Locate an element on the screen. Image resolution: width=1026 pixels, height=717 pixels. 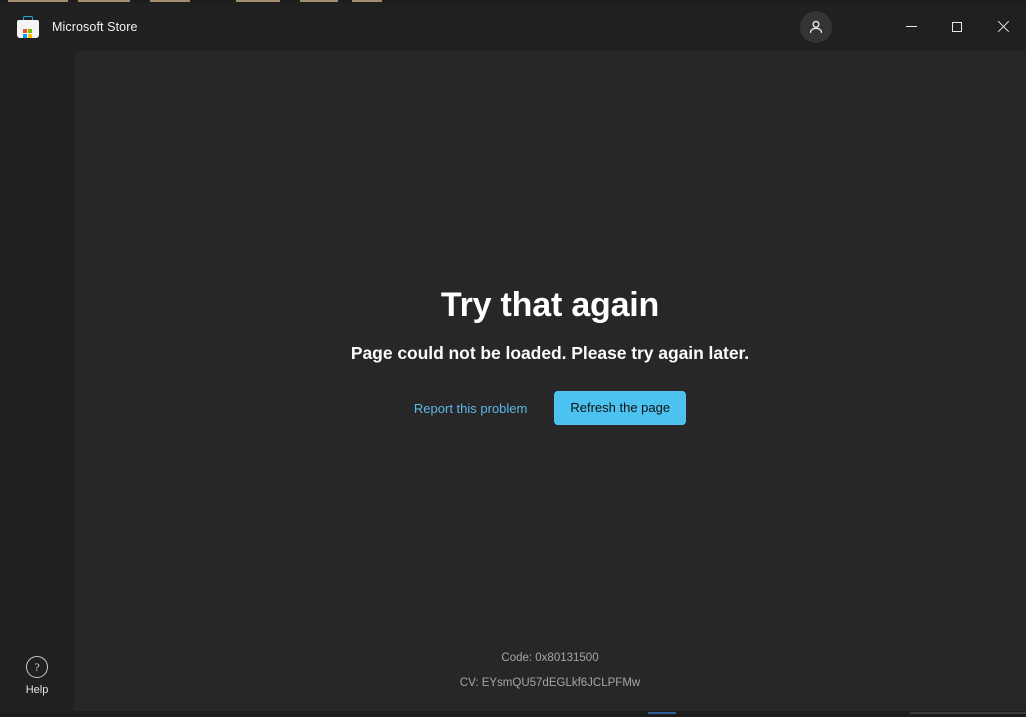
close-icon is located at coordinates (1003, 27).